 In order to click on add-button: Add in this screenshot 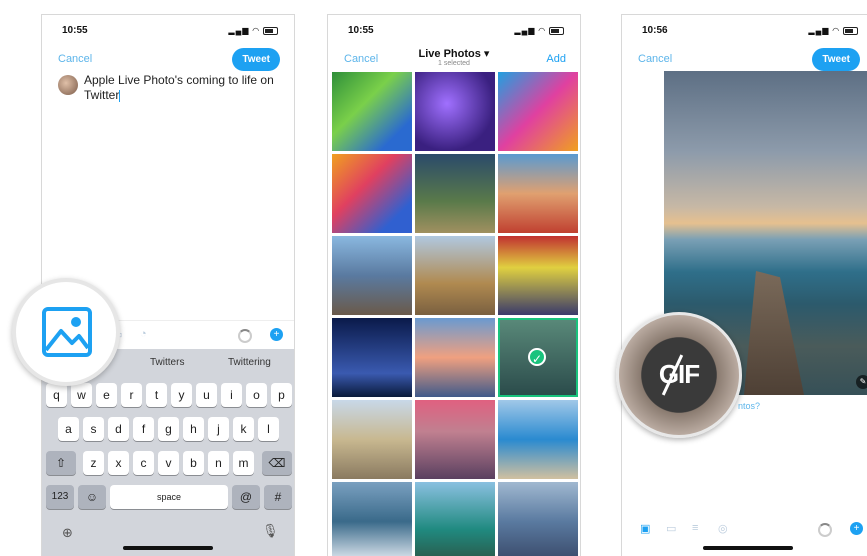, I will do `click(556, 59)`.